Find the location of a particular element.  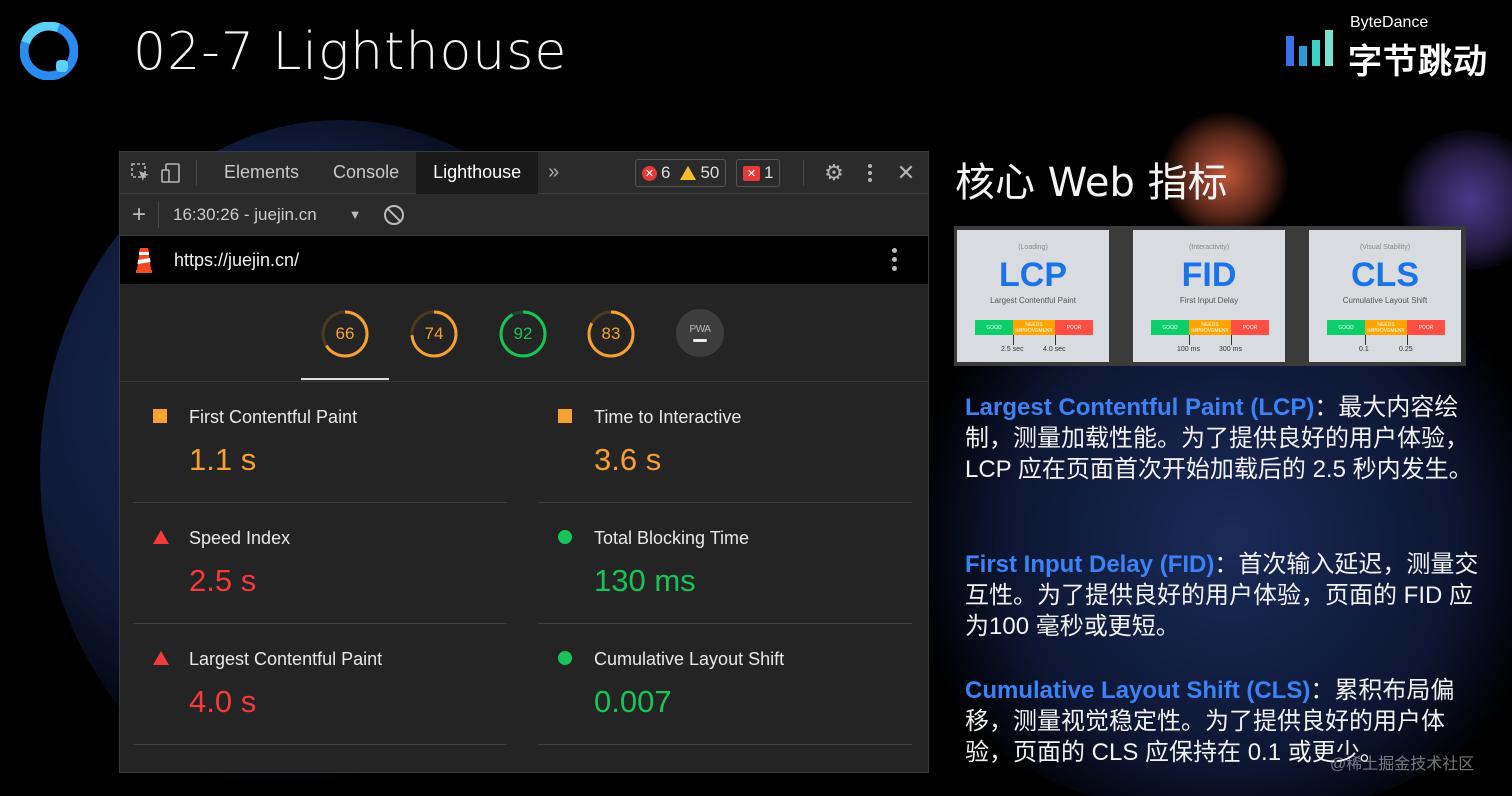

clear-reports-icon is located at coordinates (393, 214).